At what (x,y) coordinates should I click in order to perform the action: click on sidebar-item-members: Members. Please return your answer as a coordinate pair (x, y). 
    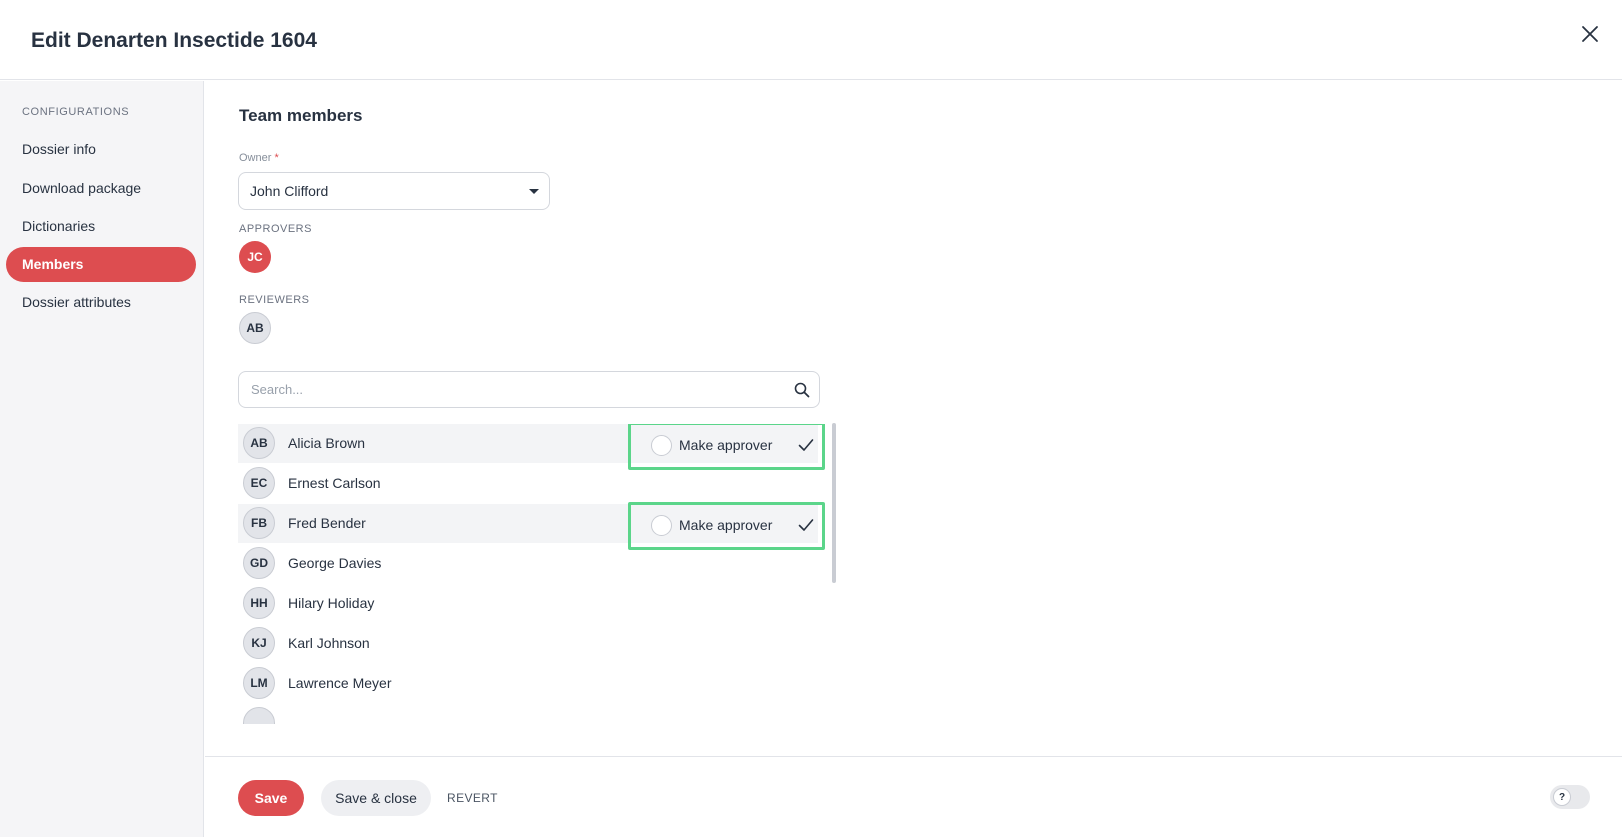
    Looking at the image, I should click on (101, 264).